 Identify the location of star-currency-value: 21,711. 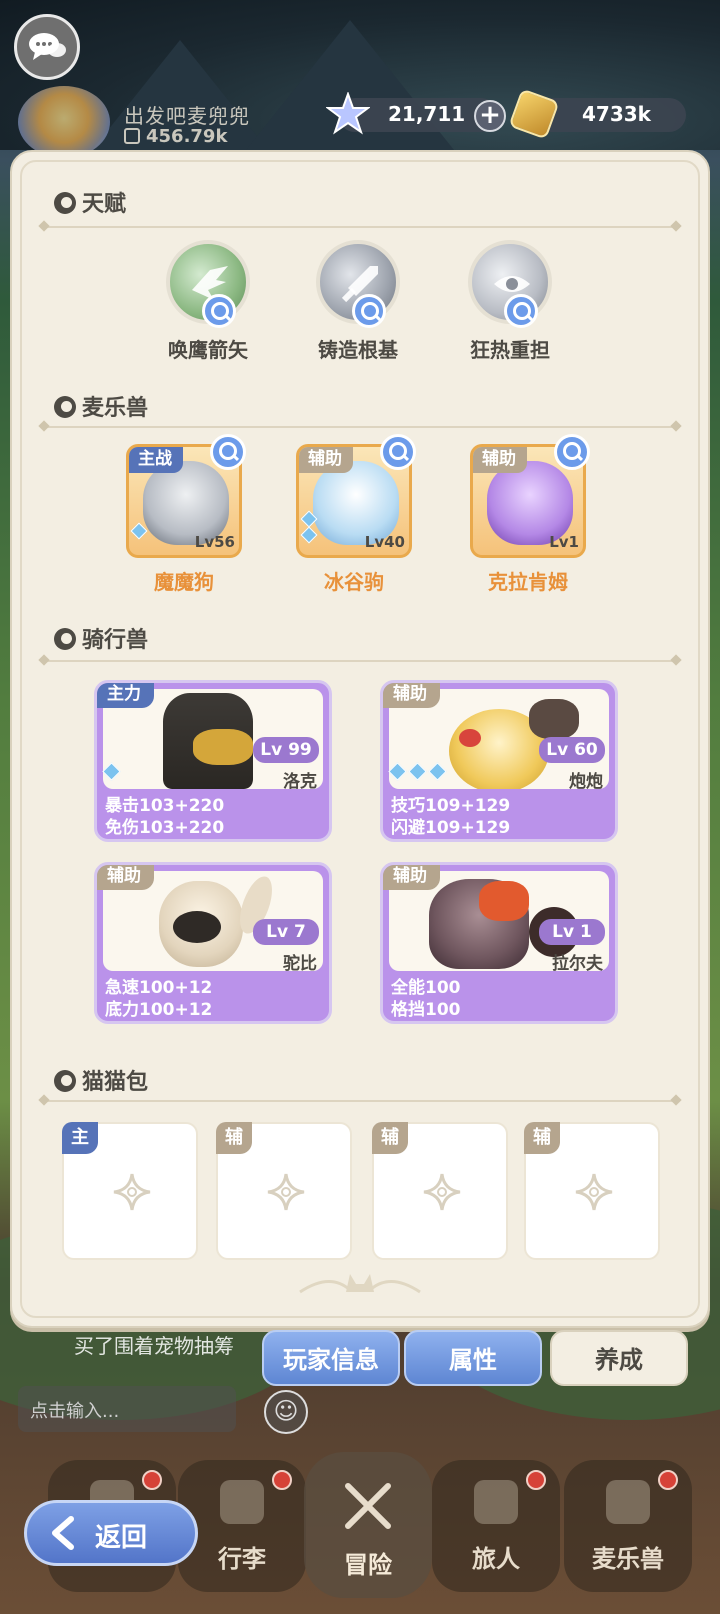
(427, 114).